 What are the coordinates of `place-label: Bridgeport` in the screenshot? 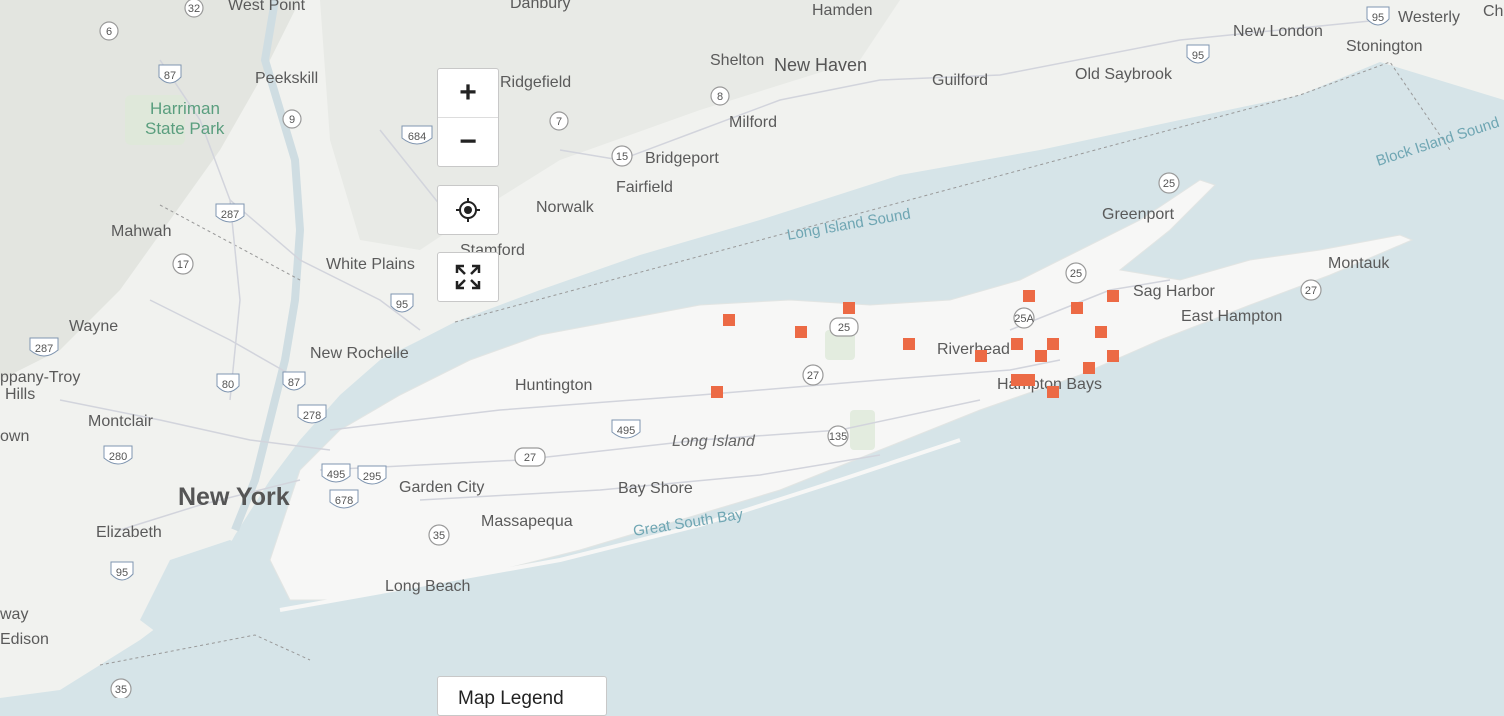 It's located at (682, 158).